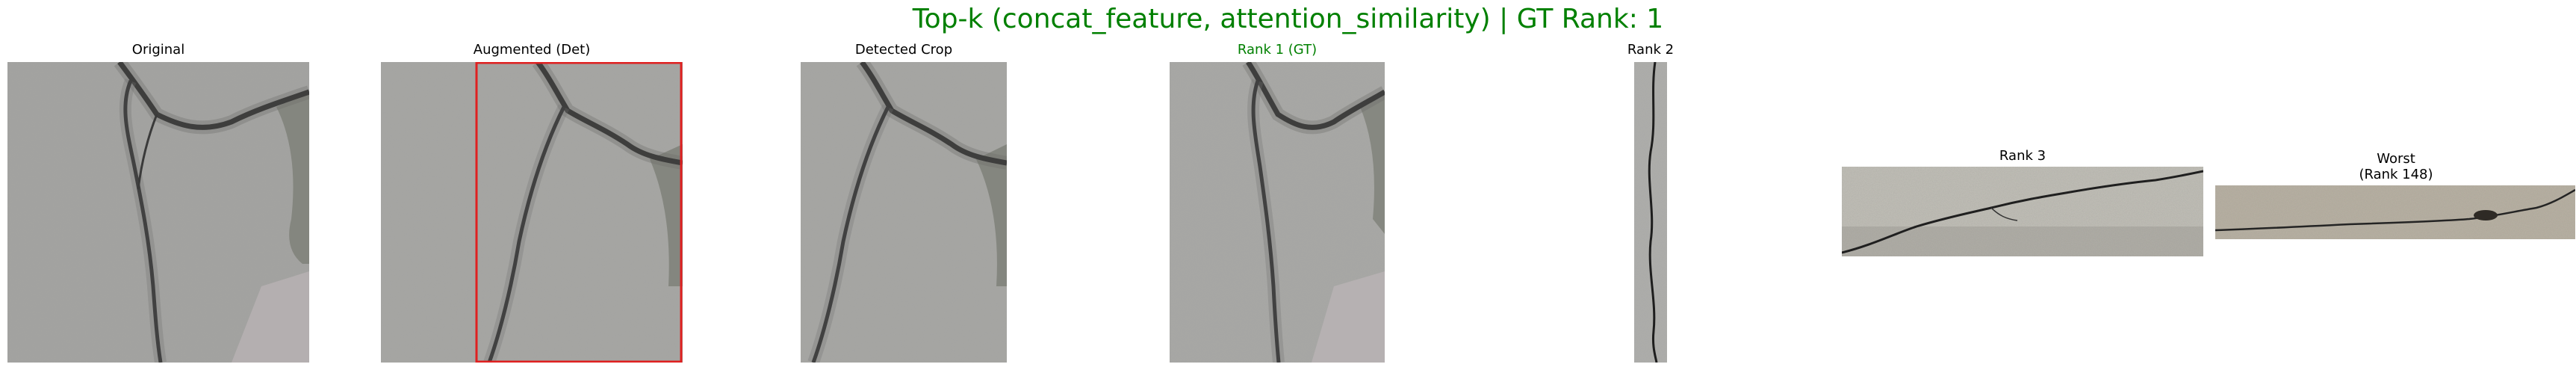 This screenshot has width=2576, height=370. I want to click on panel-rank-1: Rank 1 (GT), so click(1277, 203).